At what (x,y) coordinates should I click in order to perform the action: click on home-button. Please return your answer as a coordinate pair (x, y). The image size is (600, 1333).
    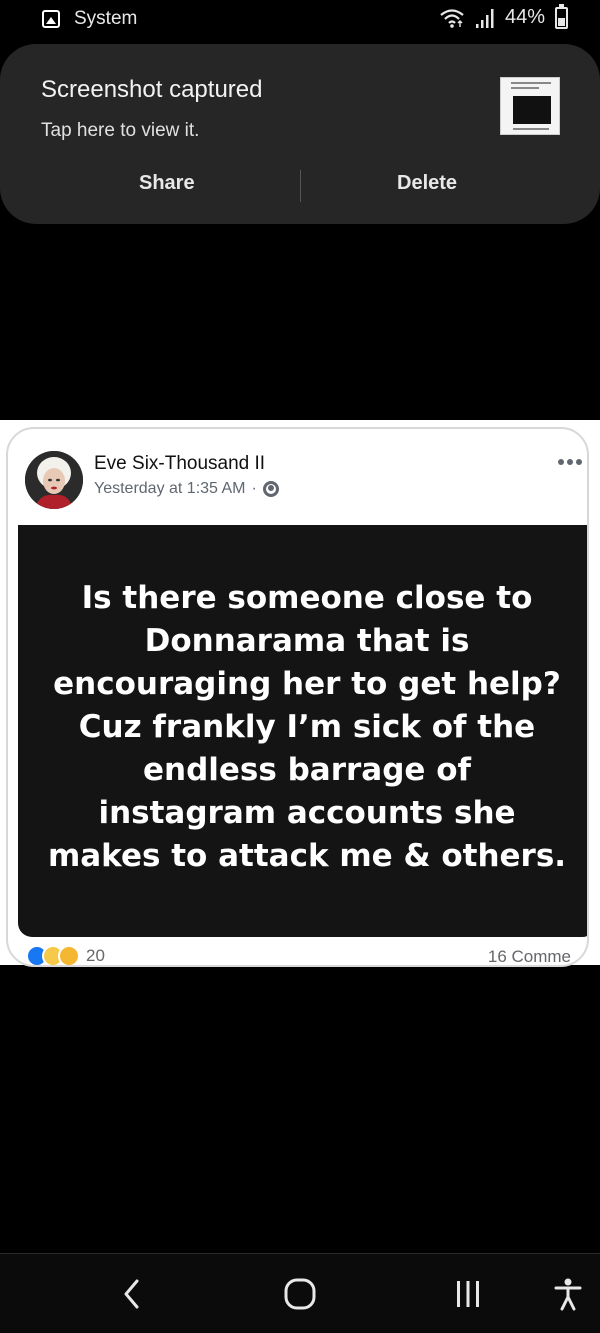
    Looking at the image, I should click on (300, 1294).